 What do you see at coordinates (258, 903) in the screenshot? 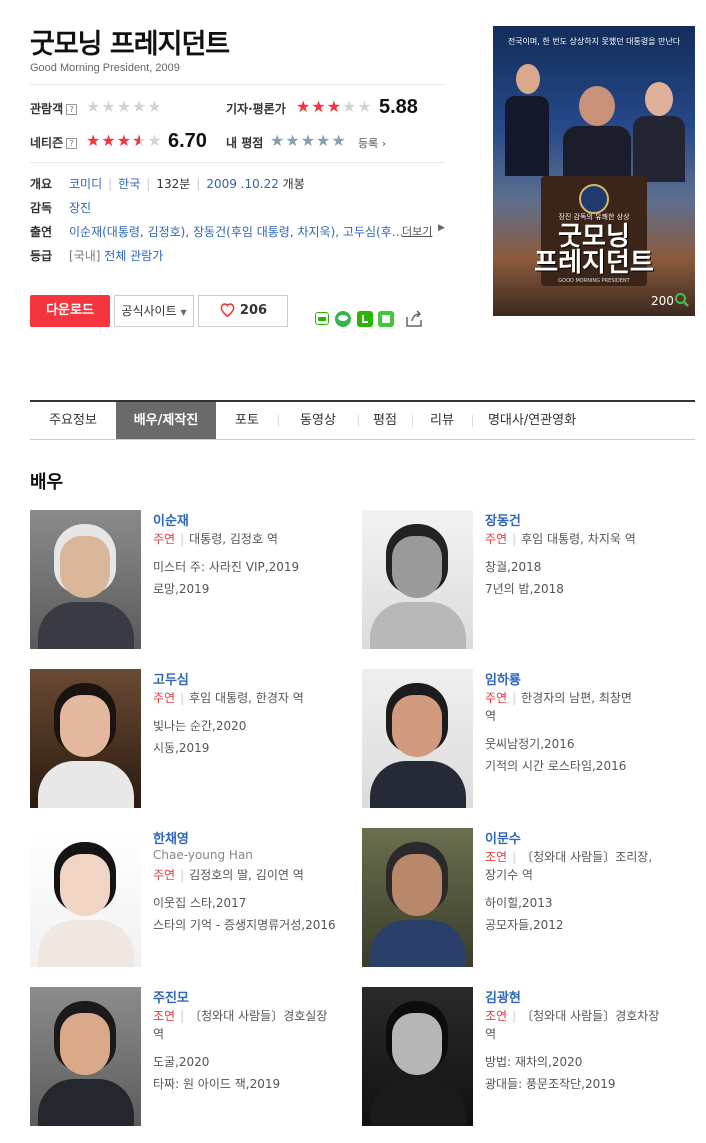
I see `work-item: 이웃집 스타,2017` at bounding box center [258, 903].